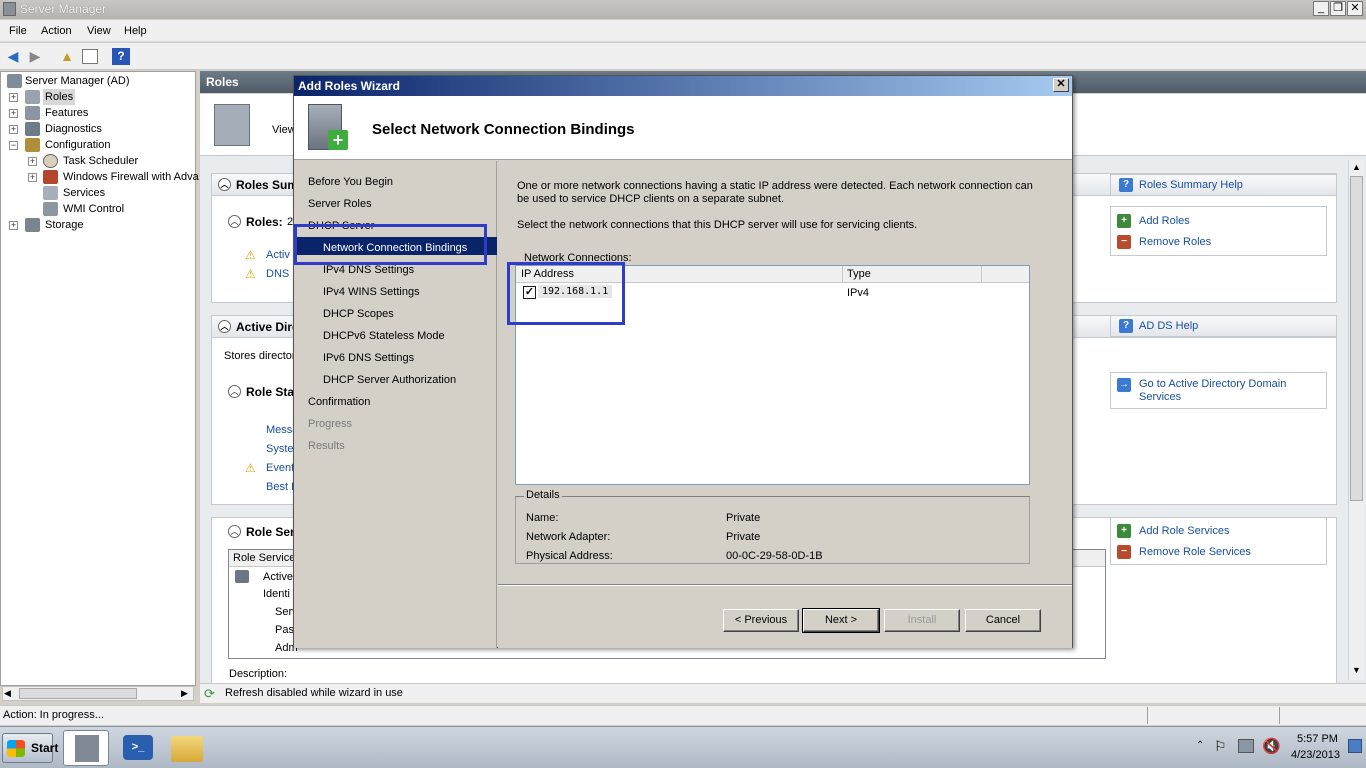 This screenshot has width=1366, height=768. I want to click on ad-ds-help-link: AD DS Help, so click(1168, 326).